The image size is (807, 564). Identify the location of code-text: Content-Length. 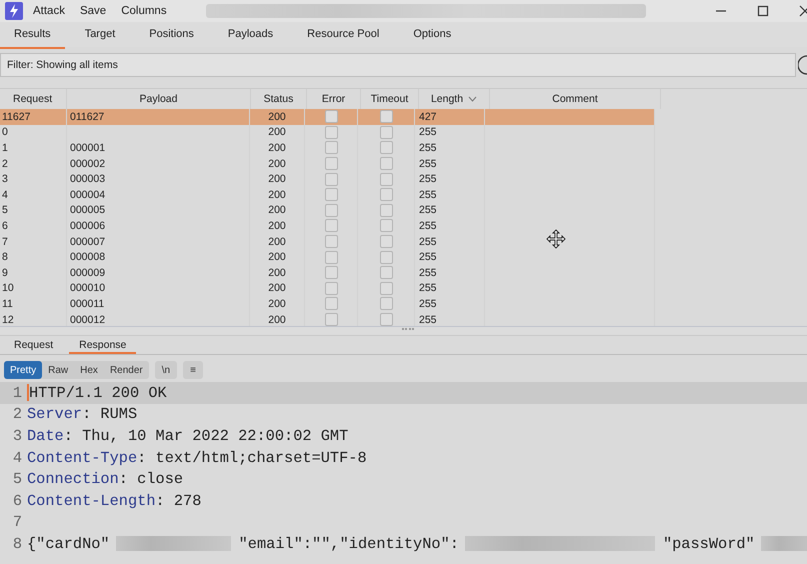
(91, 501).